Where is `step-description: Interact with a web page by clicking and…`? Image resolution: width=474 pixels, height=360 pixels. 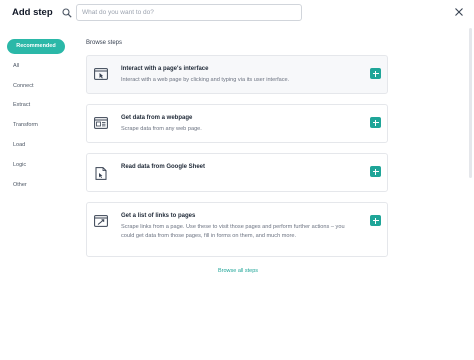
step-description: Interact with a web page by clicking and… is located at coordinates (205, 80).